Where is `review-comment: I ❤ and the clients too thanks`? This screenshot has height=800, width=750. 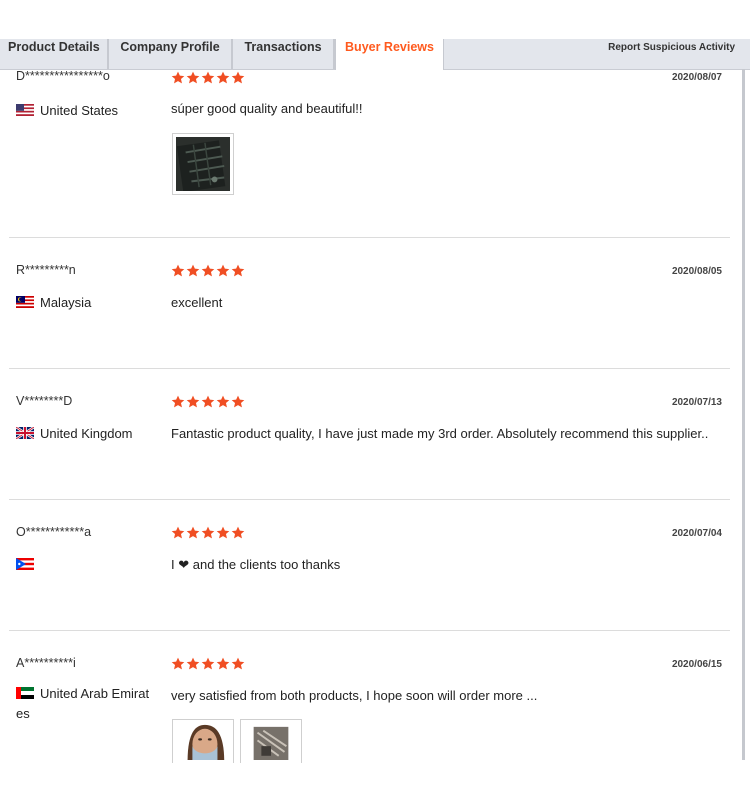 review-comment: I ❤ and the clients too thanks is located at coordinates (255, 565).